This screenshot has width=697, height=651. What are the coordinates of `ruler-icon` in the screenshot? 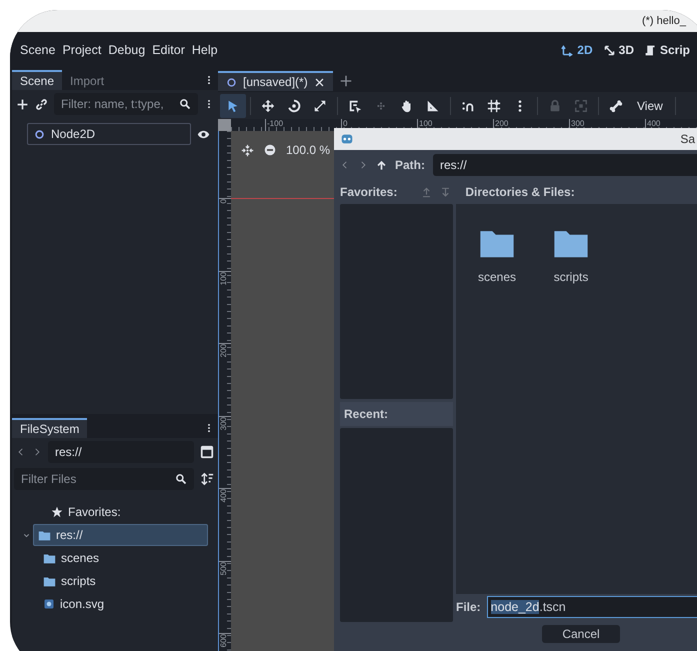 It's located at (433, 105).